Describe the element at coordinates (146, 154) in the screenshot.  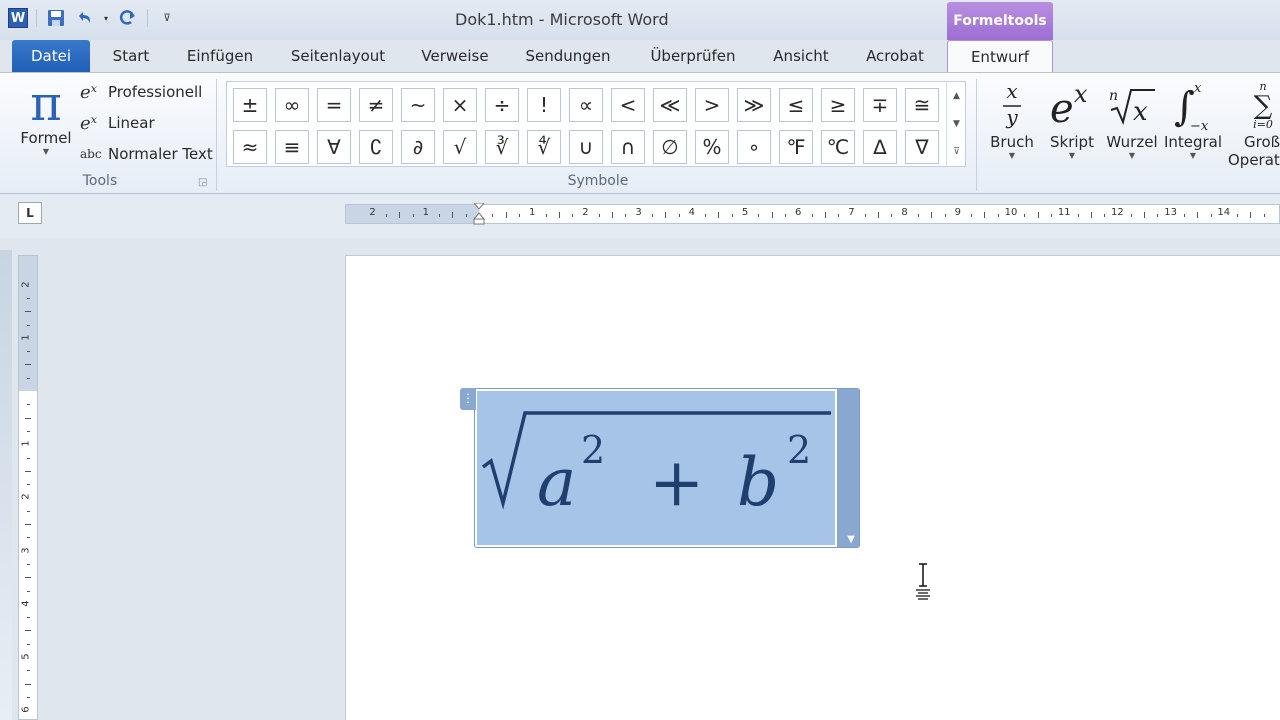
I see `normal-text-button: abc Normaler Text` at that location.